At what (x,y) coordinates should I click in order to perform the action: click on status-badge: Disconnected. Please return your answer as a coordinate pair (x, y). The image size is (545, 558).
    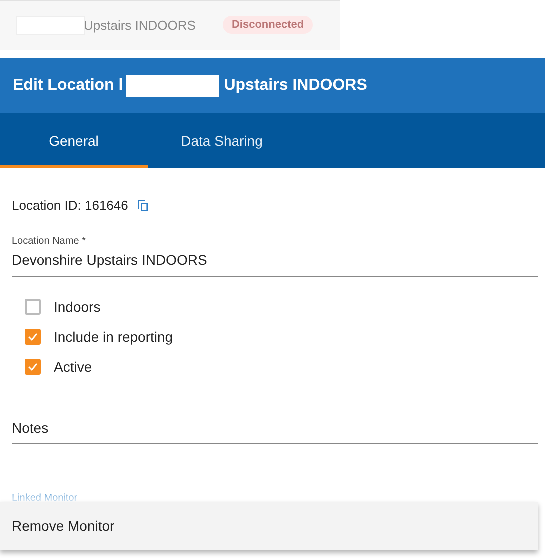
    Looking at the image, I should click on (268, 25).